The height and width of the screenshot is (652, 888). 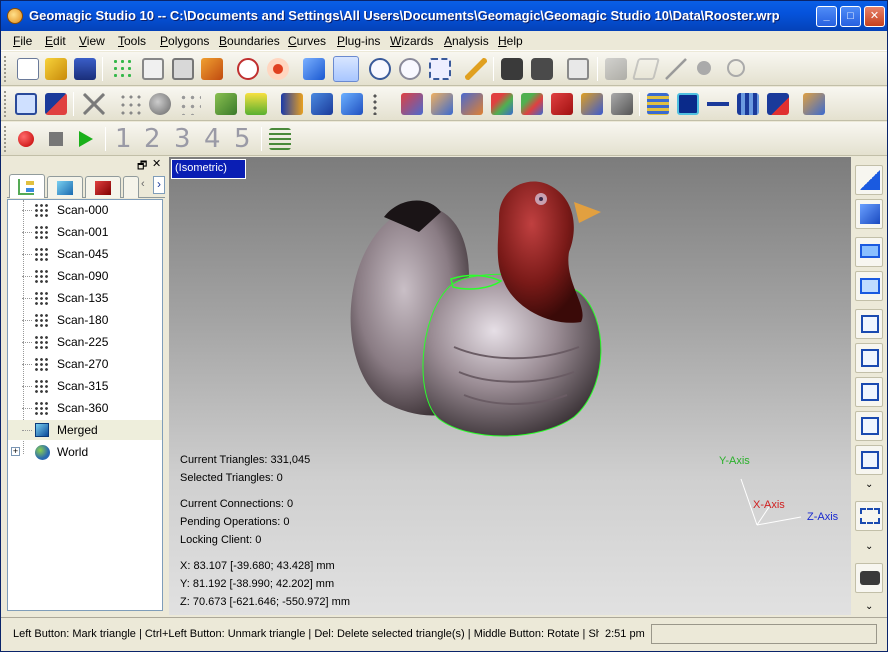 I want to click on zoom-in-icon, so click(x=380, y=69).